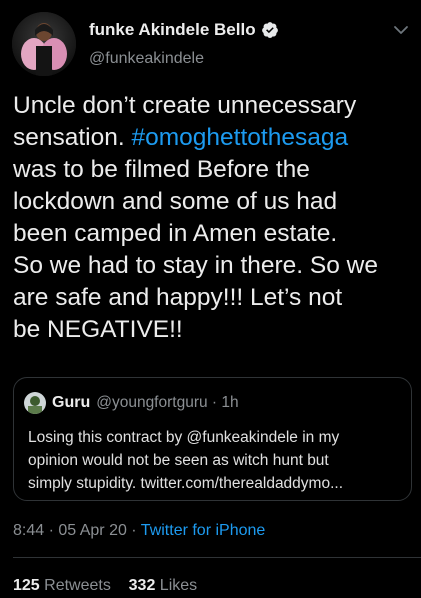  What do you see at coordinates (142, 585) in the screenshot?
I see `likes-count: 332` at bounding box center [142, 585].